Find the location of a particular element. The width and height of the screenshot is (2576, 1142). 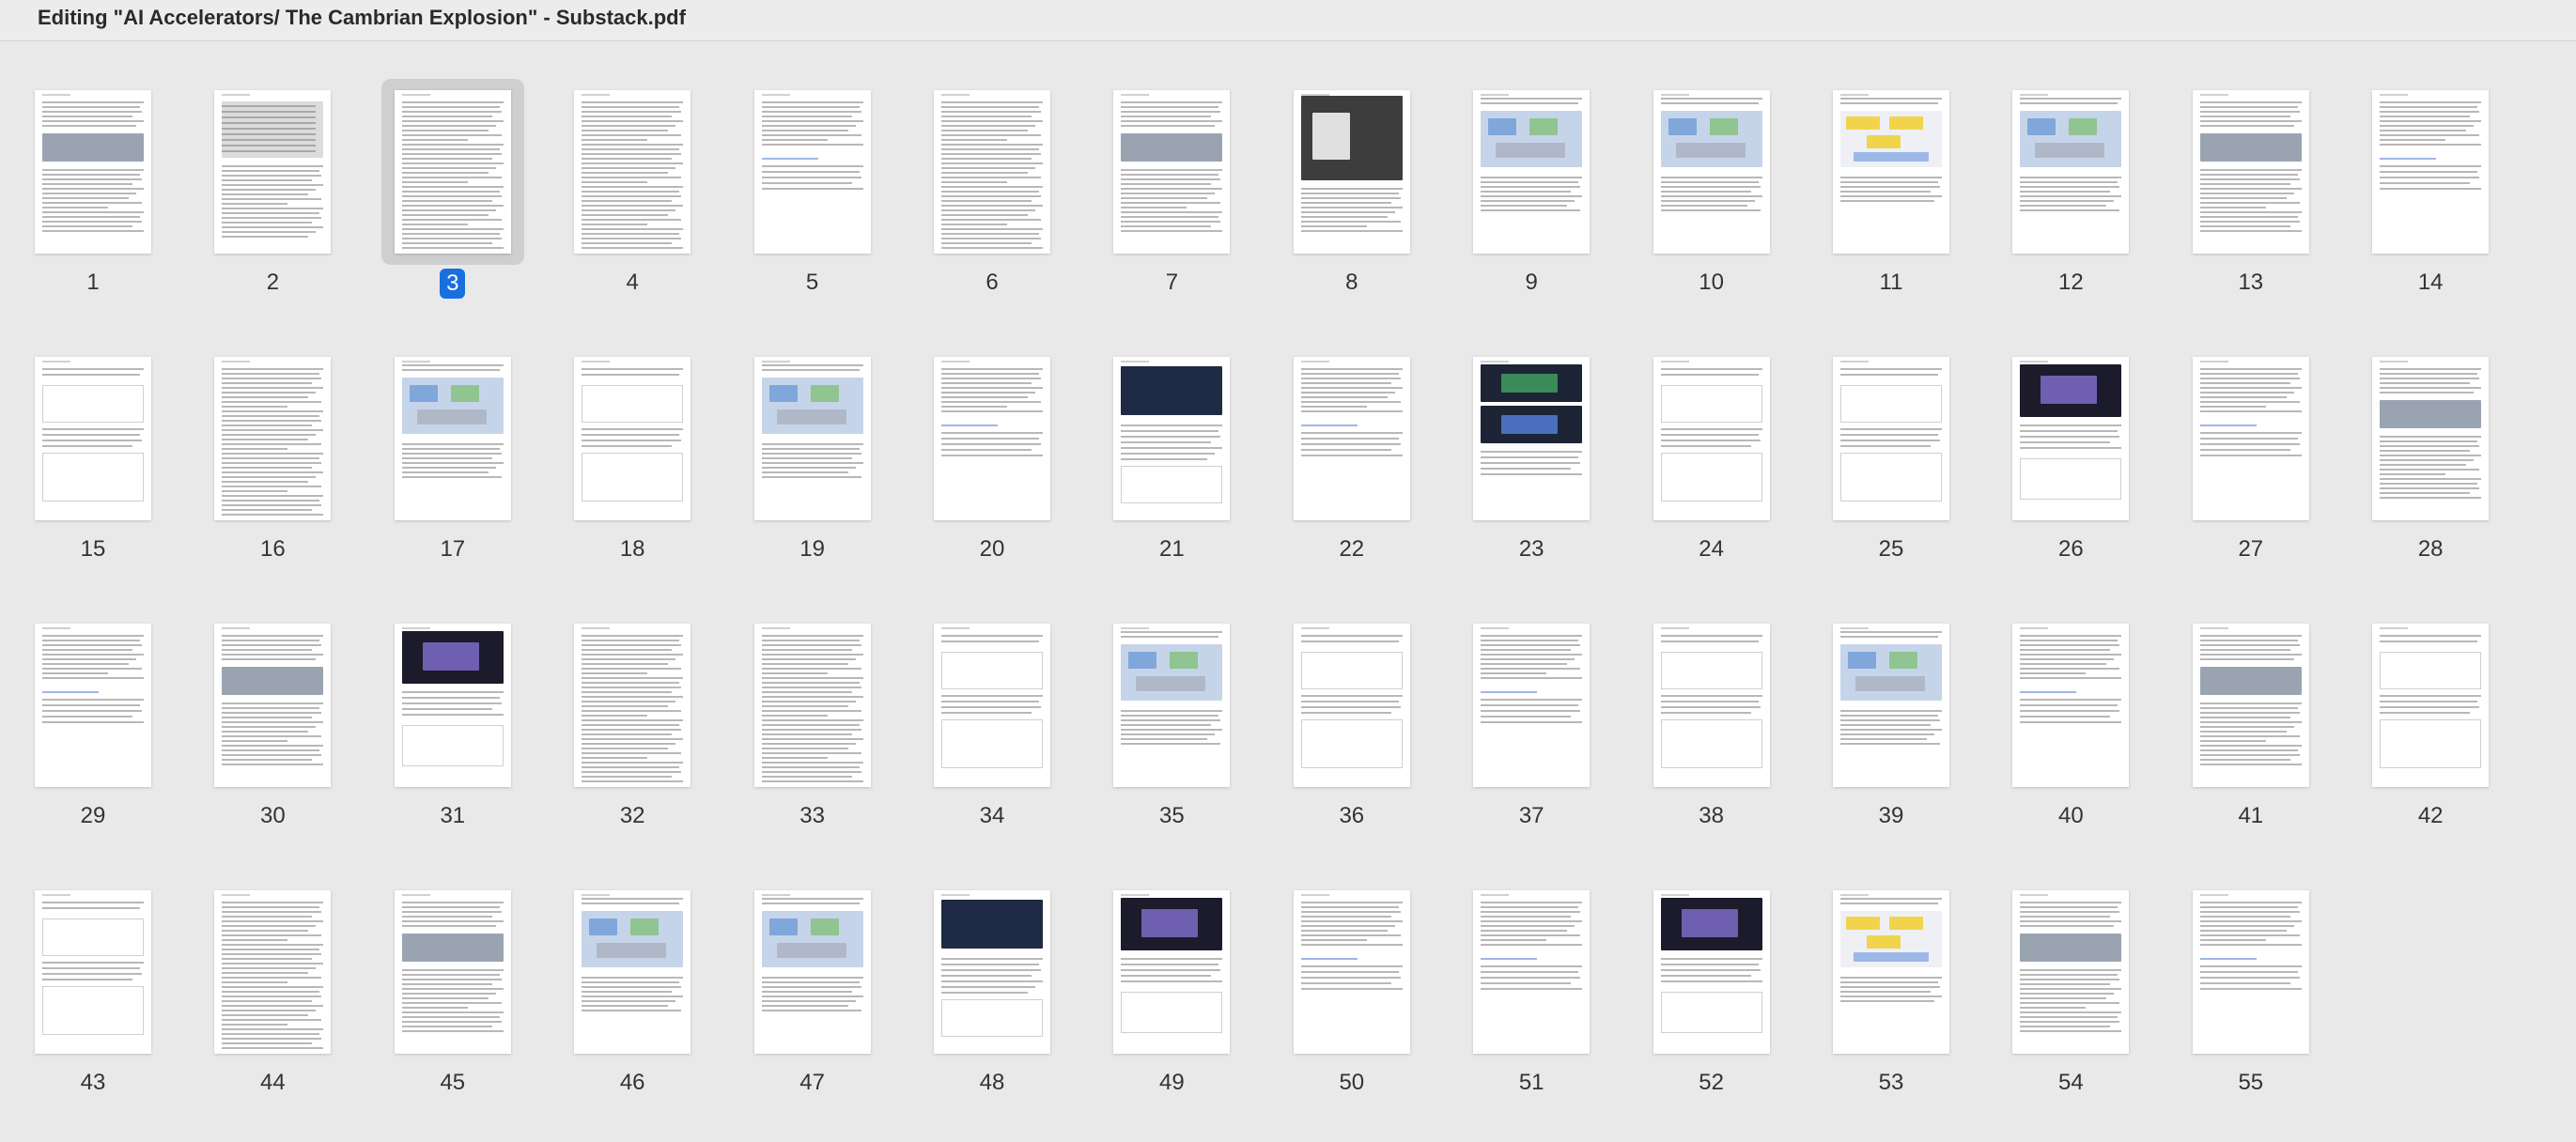

page-thumbnail-55: 55 is located at coordinates (2251, 972).